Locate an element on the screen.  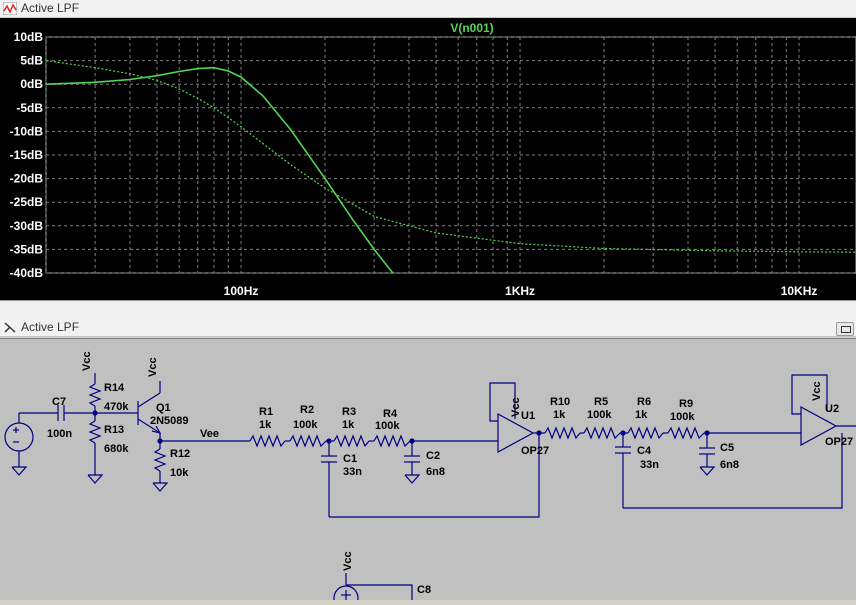
label-r10-value: 1k is located at coordinates (559, 415).